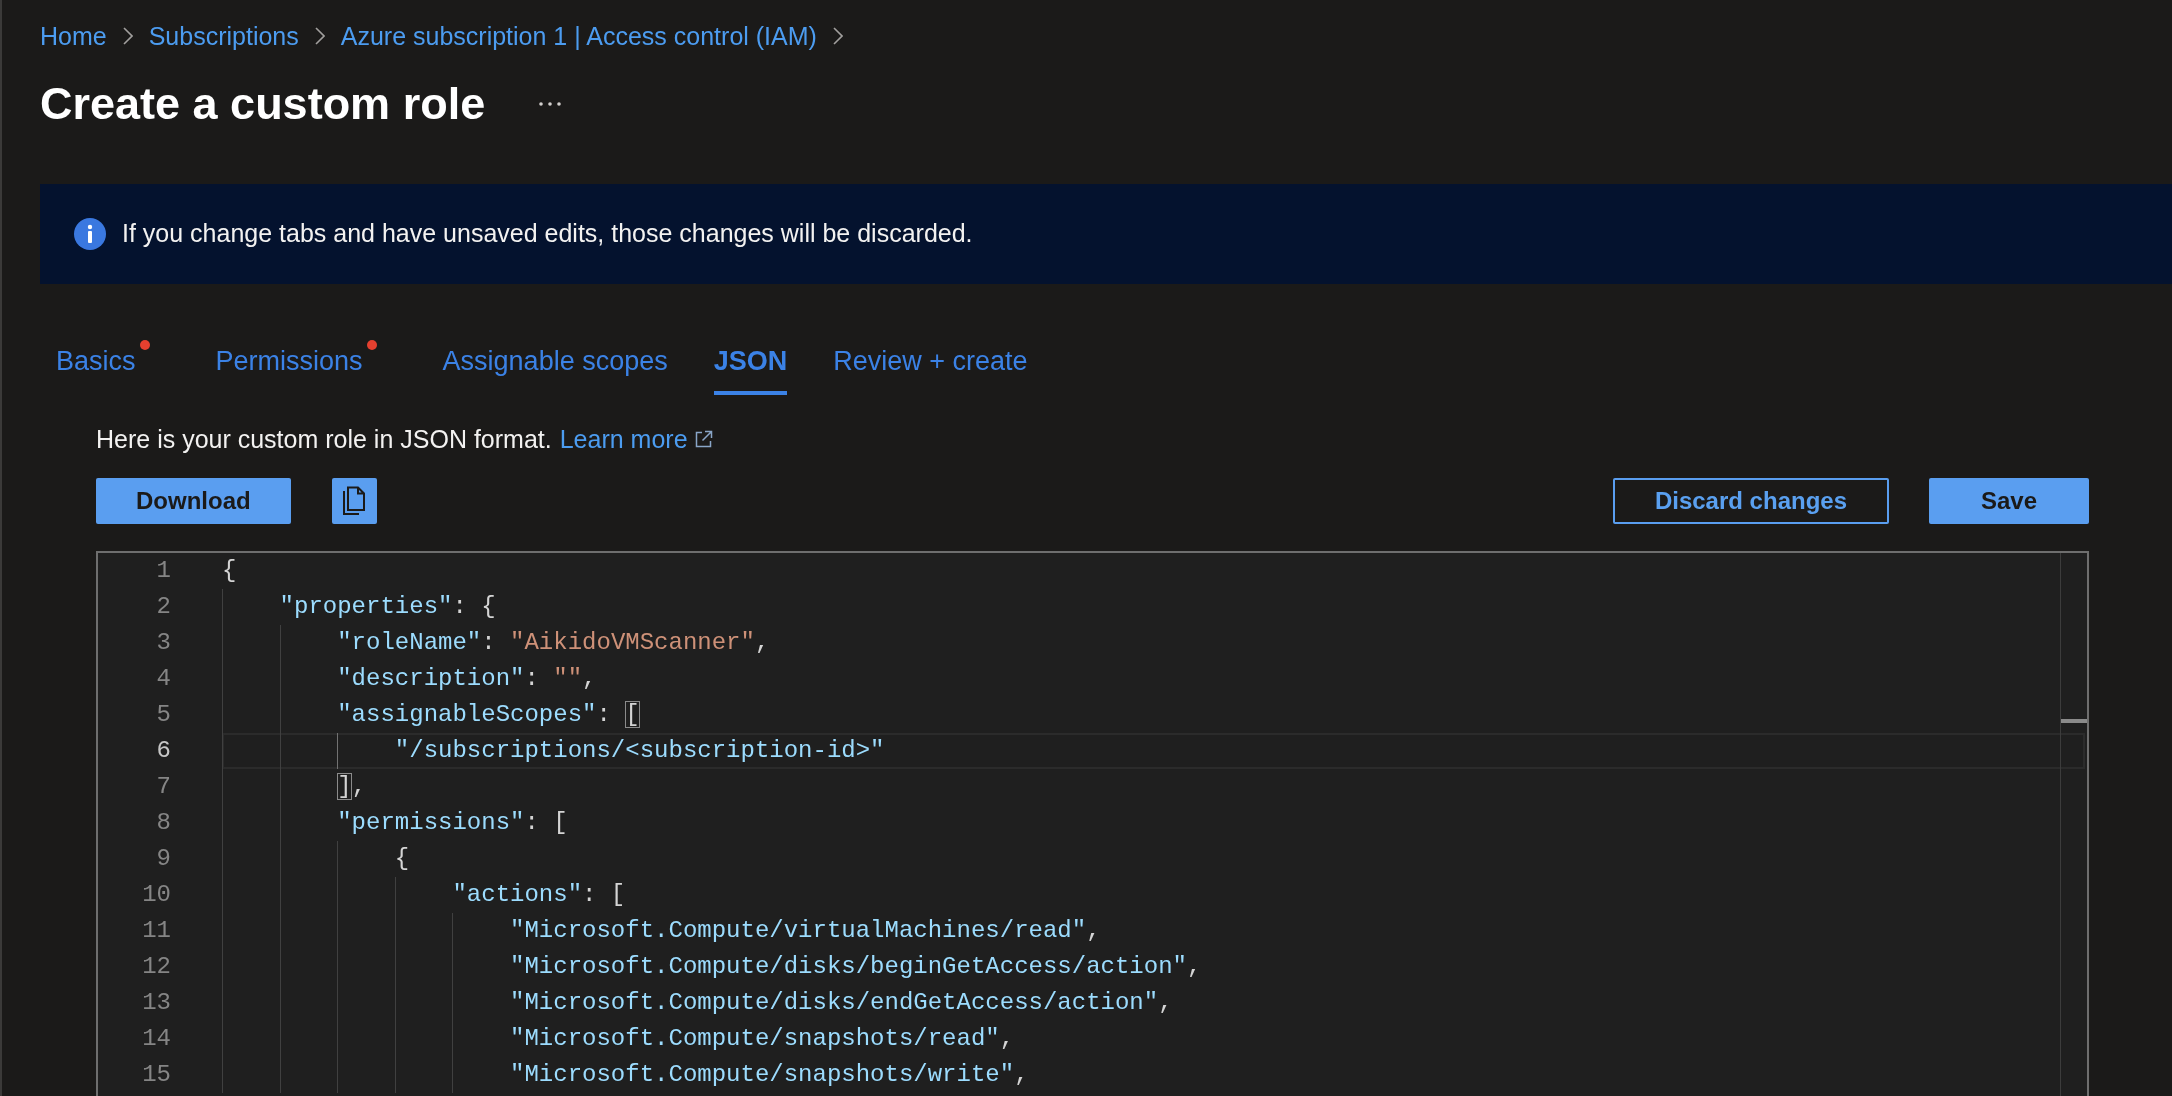 The width and height of the screenshot is (2172, 1096). What do you see at coordinates (324, 439) in the screenshot?
I see `description-text: Here is your custom role in JSON format.` at bounding box center [324, 439].